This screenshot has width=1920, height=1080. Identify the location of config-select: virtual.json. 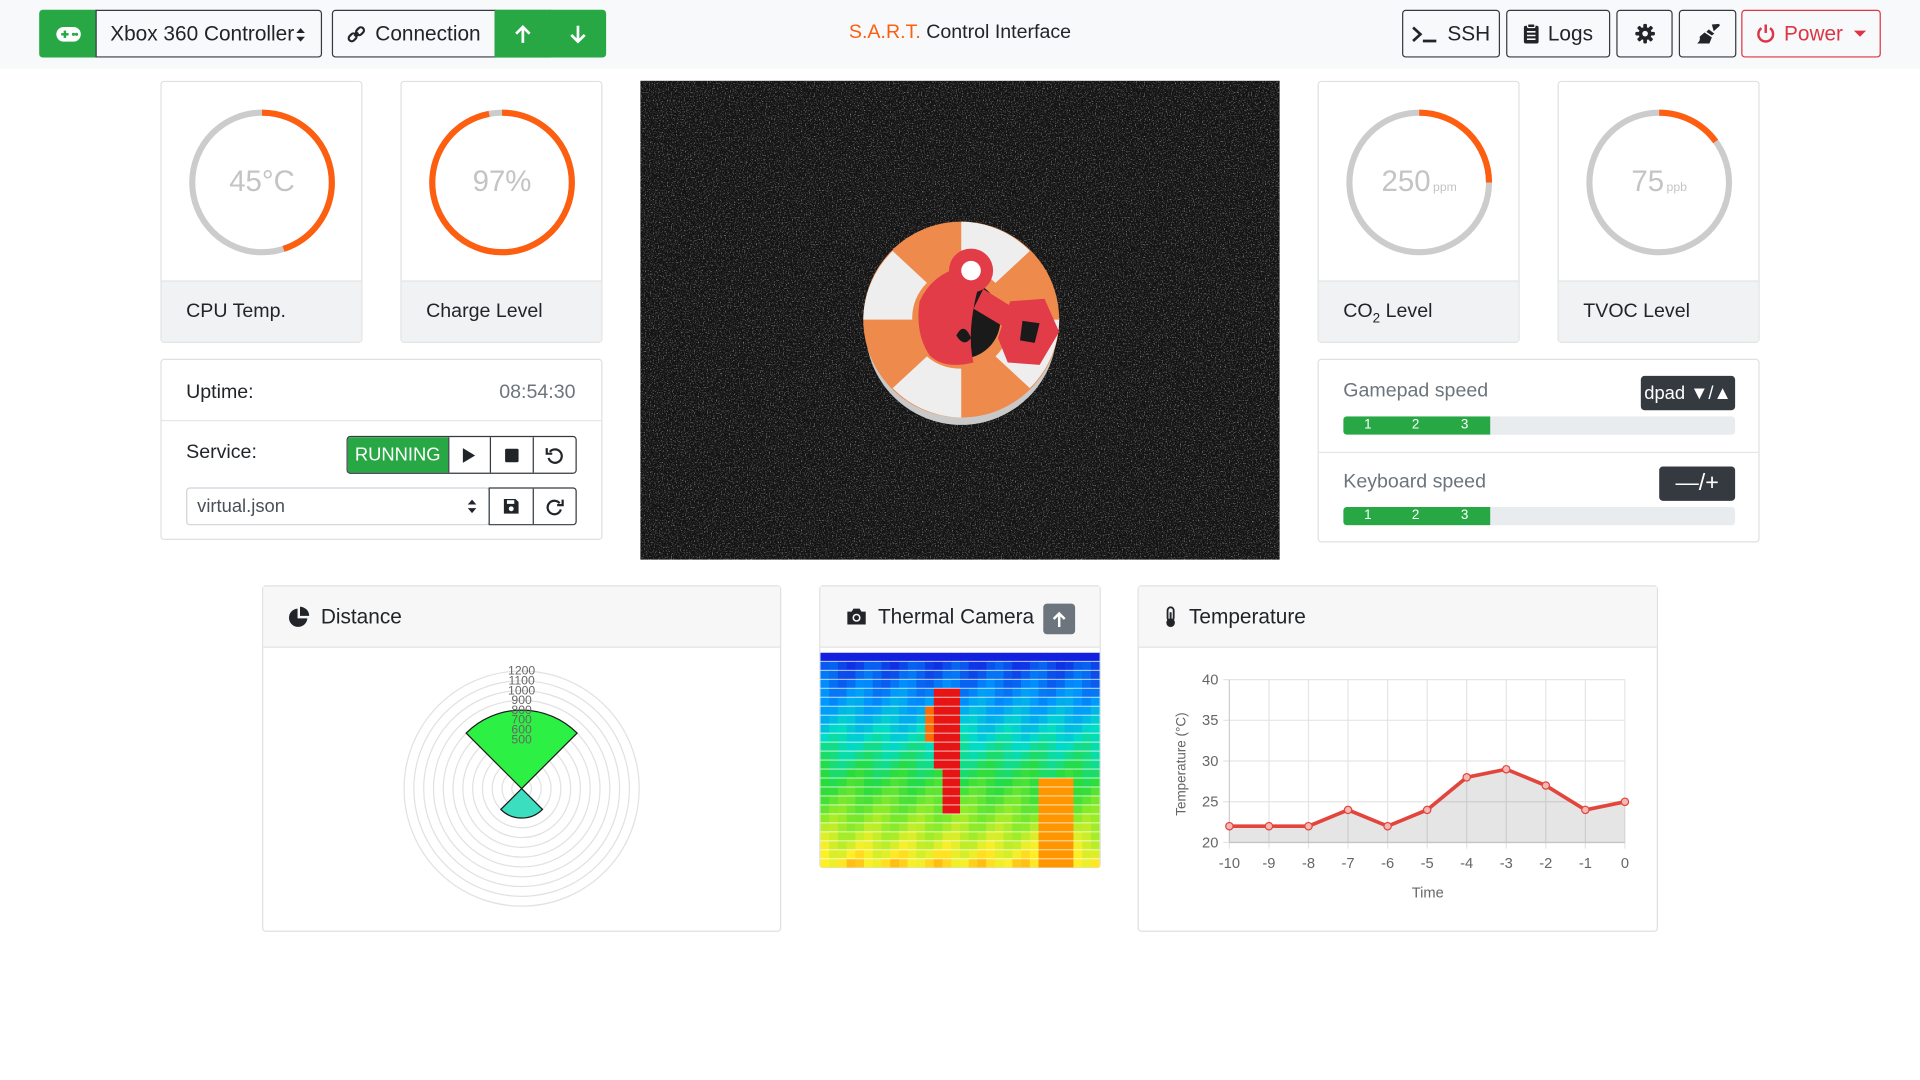
(338, 506).